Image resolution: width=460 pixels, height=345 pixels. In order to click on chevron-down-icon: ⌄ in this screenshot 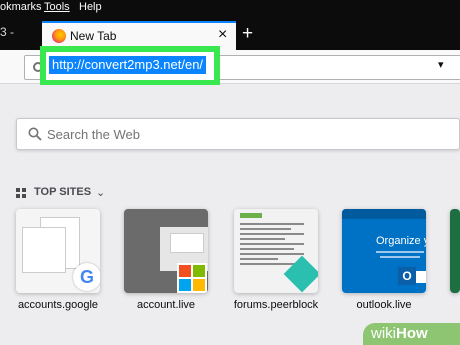, I will do `click(100, 192)`.